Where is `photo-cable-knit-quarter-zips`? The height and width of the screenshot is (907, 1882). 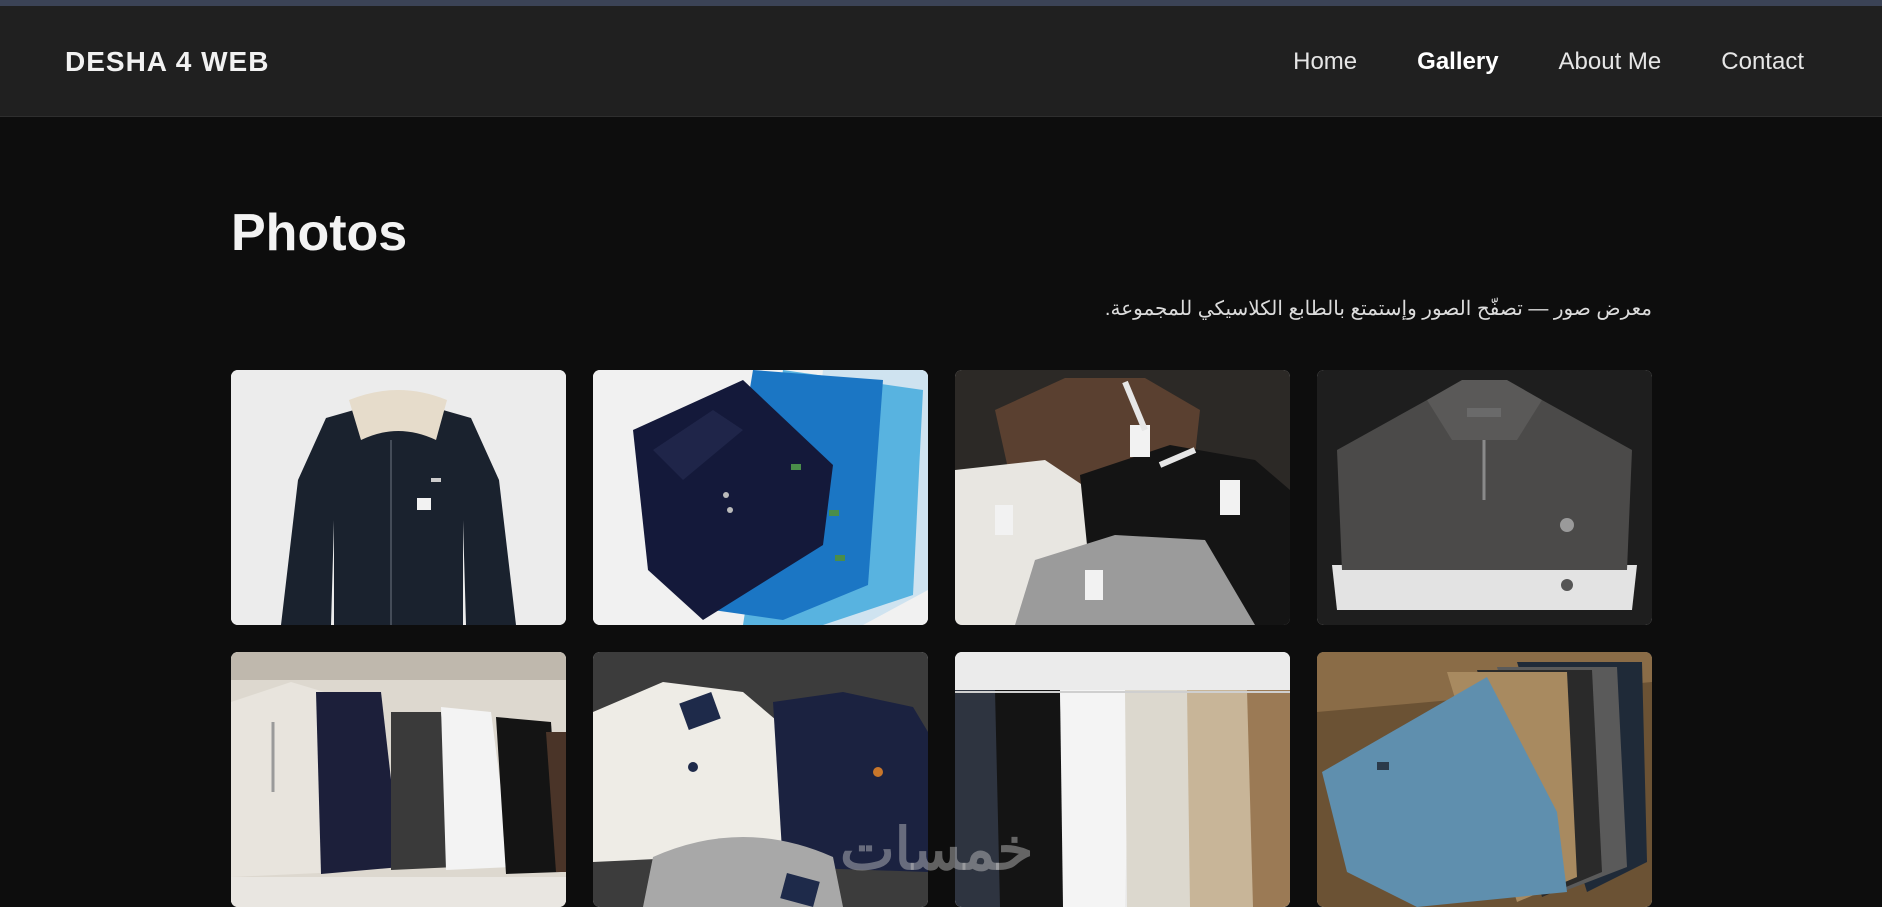
photo-cable-knit-quarter-zips is located at coordinates (398, 779).